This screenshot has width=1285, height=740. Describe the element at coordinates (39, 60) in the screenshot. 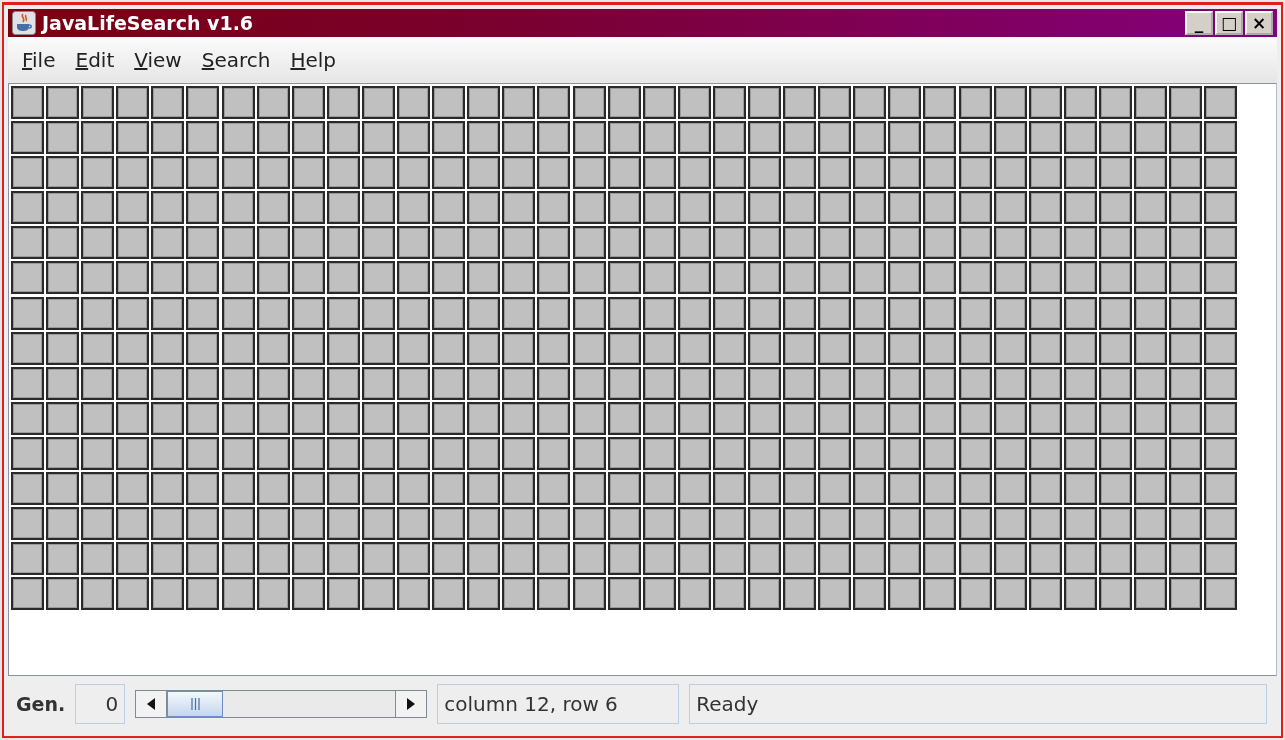

I see `menu-item: File` at that location.